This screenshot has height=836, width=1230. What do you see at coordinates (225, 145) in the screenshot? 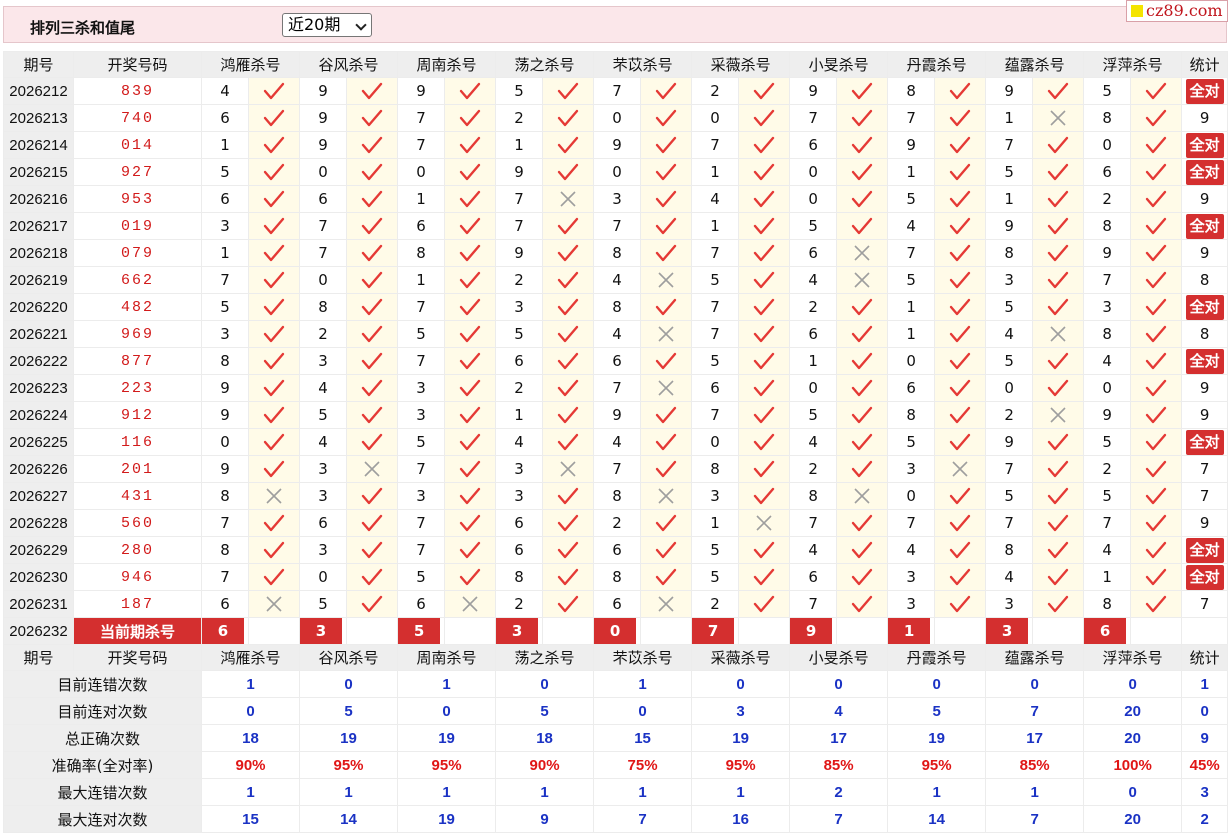
I see `kill-number-cell: 1` at bounding box center [225, 145].